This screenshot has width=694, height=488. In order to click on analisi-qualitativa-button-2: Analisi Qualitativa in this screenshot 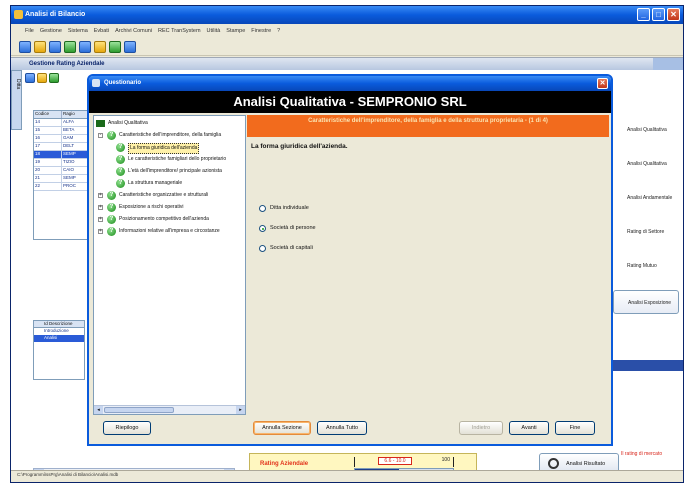, I will do `click(646, 164)`.